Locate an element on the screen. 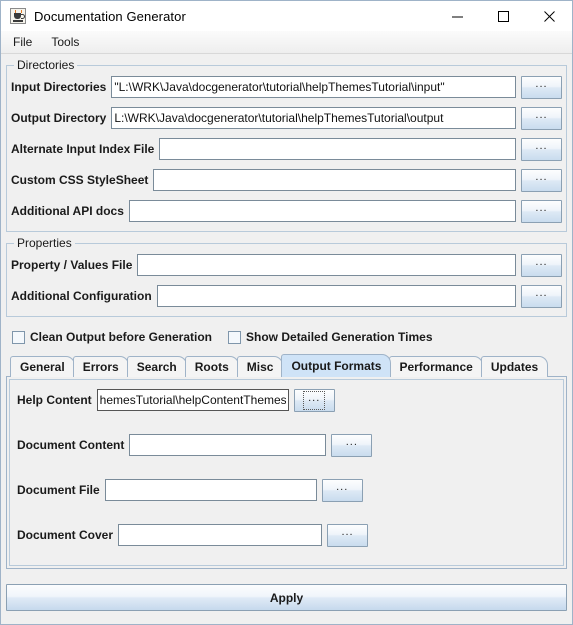  document-content-field is located at coordinates (228, 445).